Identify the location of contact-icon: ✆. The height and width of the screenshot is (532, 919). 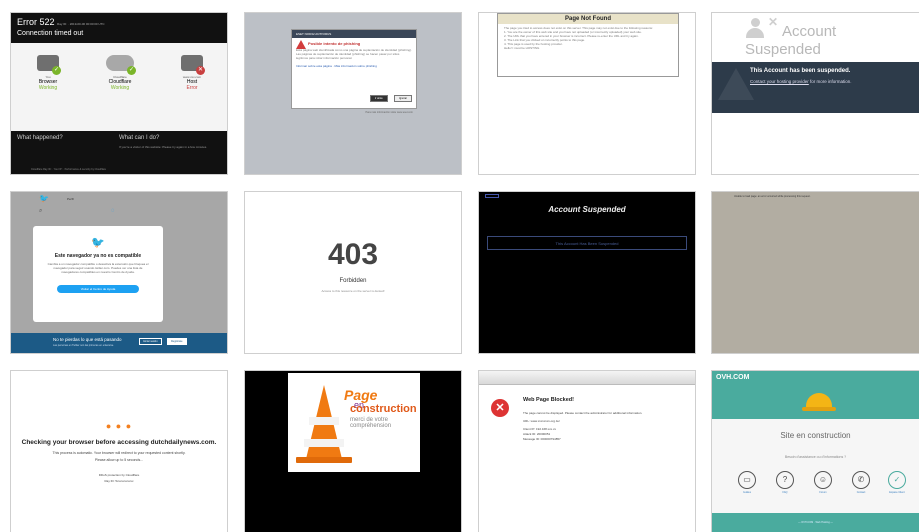
(861, 480).